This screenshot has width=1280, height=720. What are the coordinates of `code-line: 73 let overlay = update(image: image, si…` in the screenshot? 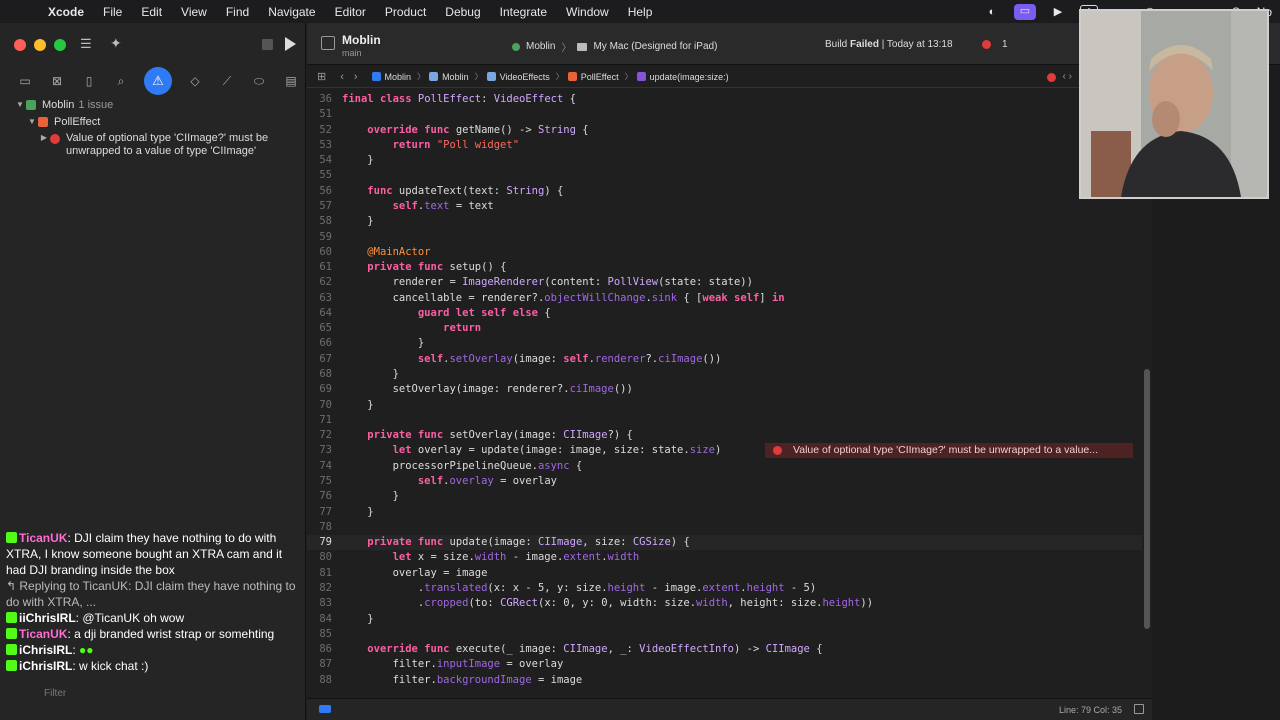 It's located at (724, 451).